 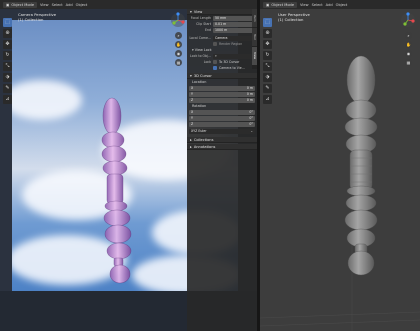 What do you see at coordinates (251, 117) in the screenshot?
I see `ry-value: 0°` at bounding box center [251, 117].